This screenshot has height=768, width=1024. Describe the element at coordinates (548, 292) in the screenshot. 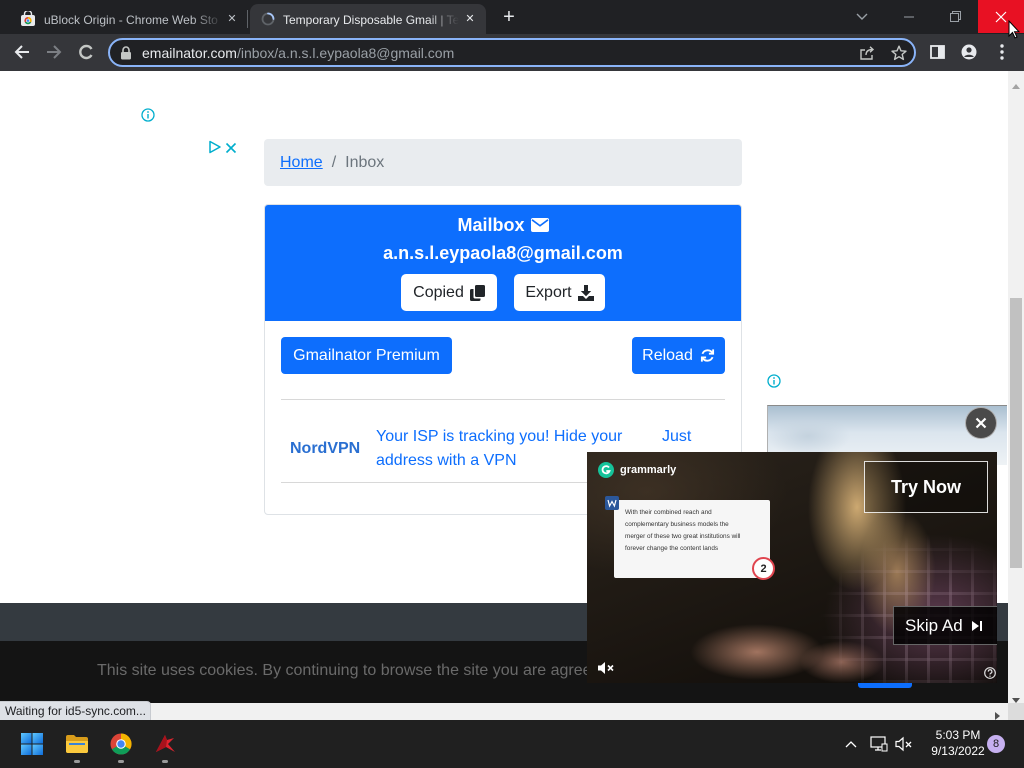

I see `export-button-label: Export` at that location.